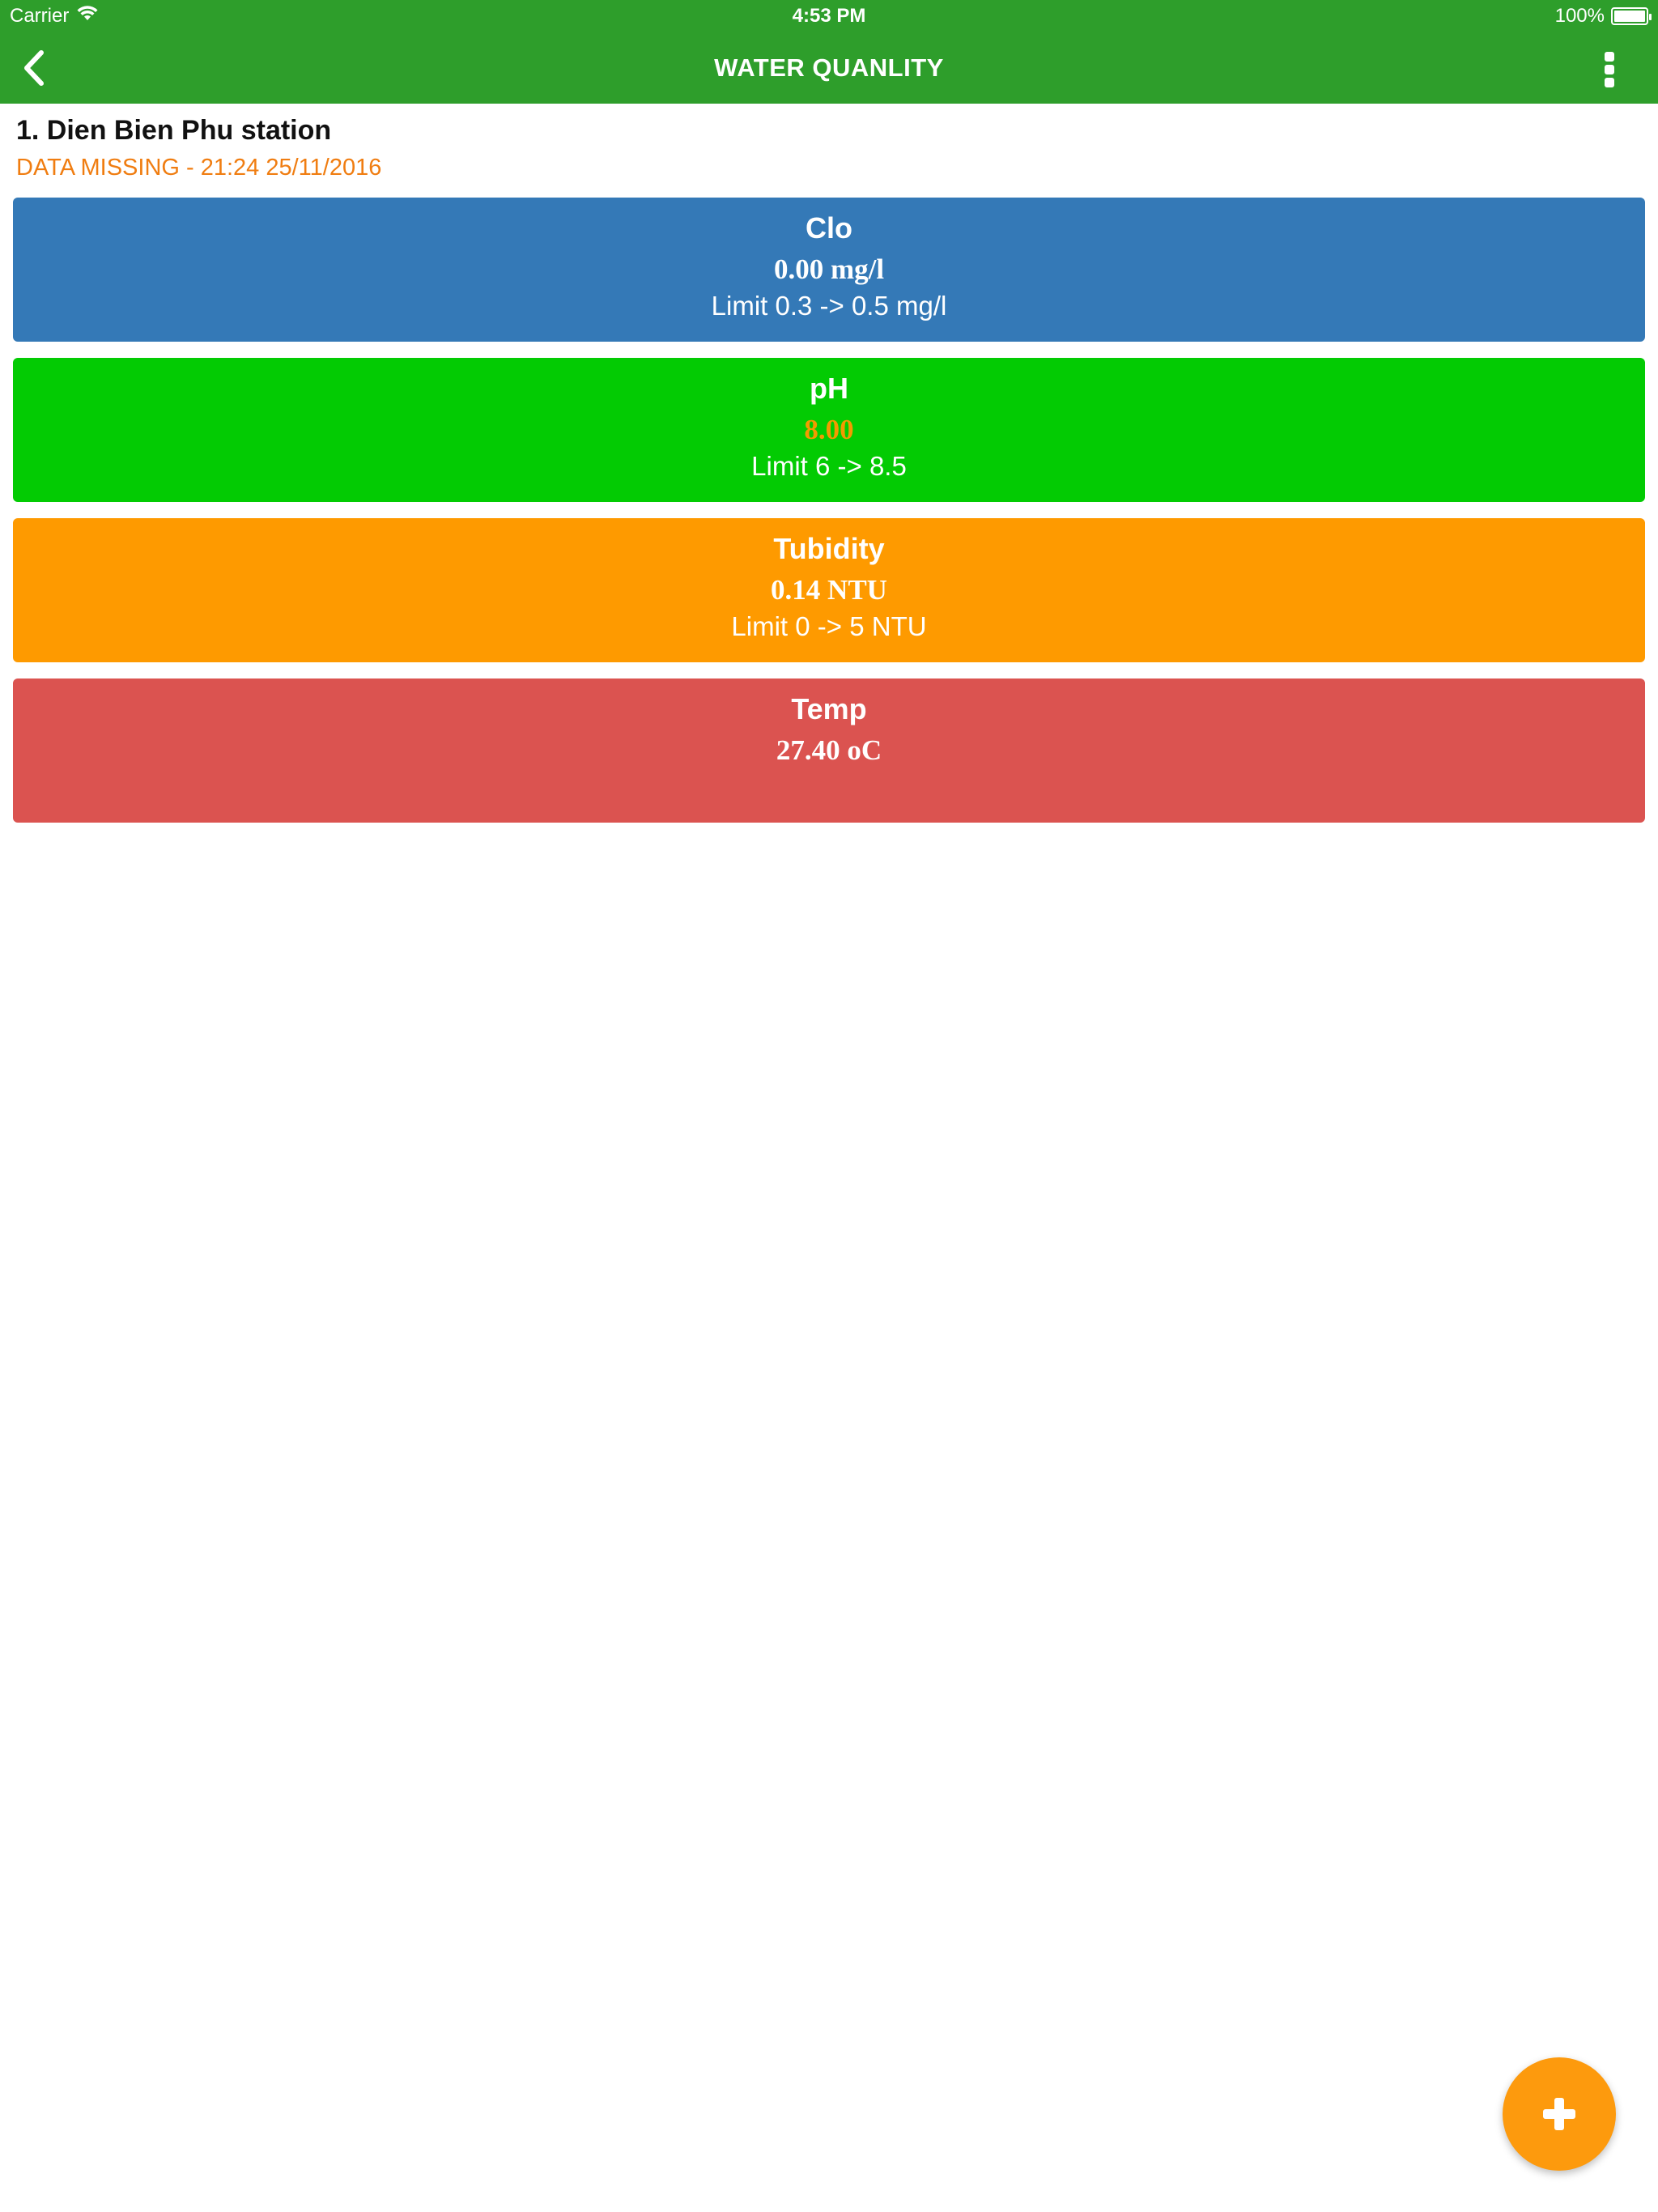 Image resolution: width=1658 pixels, height=2212 pixels. I want to click on navigation-bar: WATER QUANLITY, so click(829, 68).